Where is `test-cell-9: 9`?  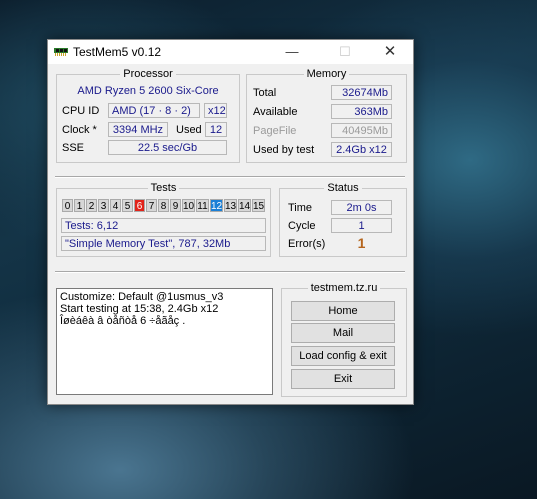
test-cell-9: 9 is located at coordinates (175, 205).